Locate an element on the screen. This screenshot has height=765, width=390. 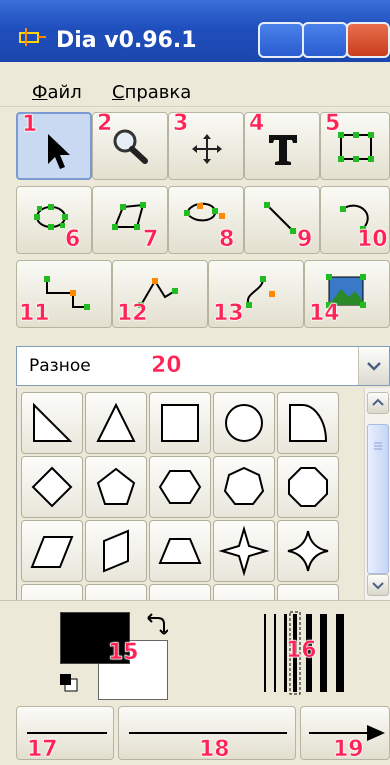
grip-lines-icon is located at coordinates (378, 446).